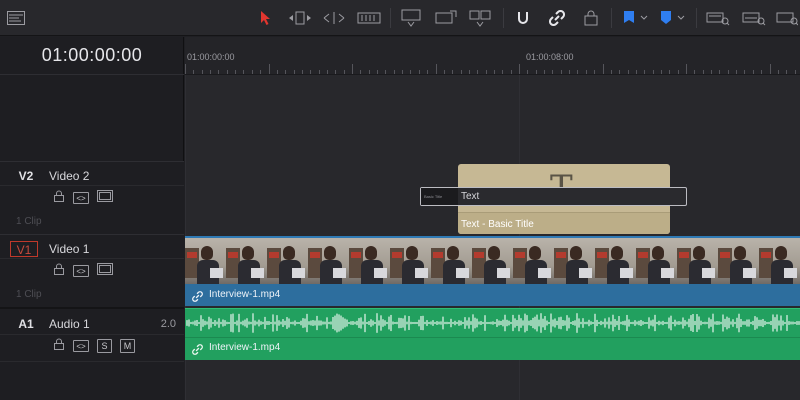 This screenshot has width=800, height=400. I want to click on position-lock-icon, so click(591, 18).